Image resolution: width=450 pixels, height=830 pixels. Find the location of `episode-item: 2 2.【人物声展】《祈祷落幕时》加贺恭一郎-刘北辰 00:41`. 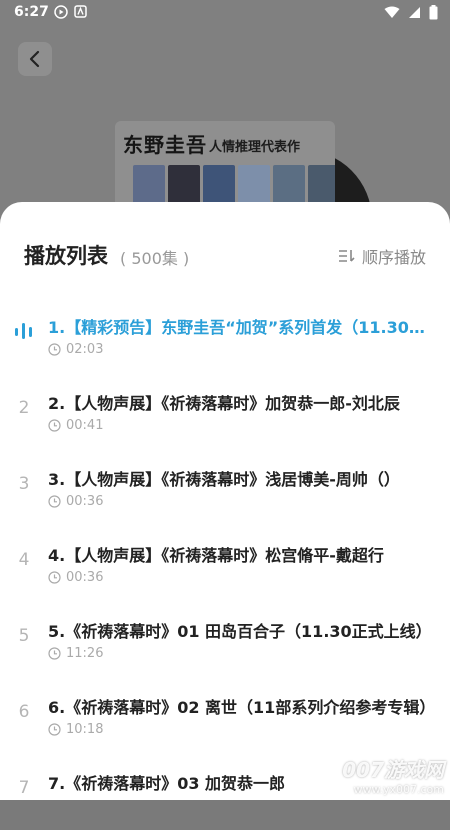

episode-item: 2 2.【人物声展】《祈祷落幕时》加贺恭一郎-刘北辰 00:41 is located at coordinates (225, 412).